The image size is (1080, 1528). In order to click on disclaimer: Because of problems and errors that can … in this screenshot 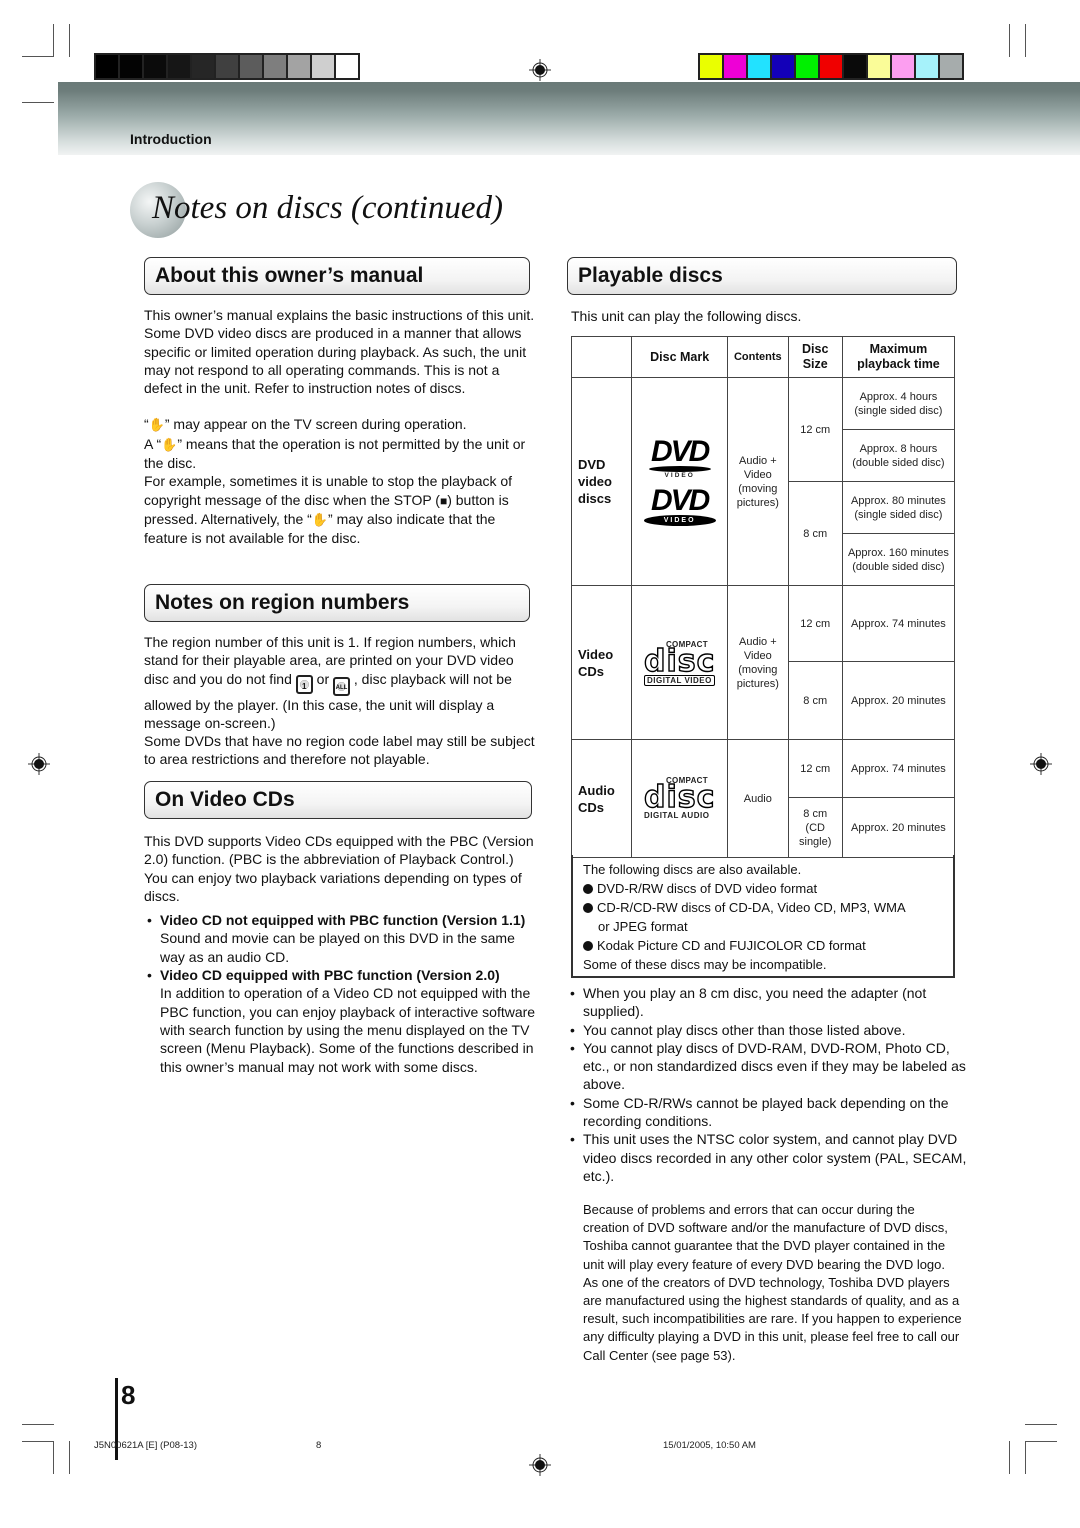, I will do `click(772, 1282)`.